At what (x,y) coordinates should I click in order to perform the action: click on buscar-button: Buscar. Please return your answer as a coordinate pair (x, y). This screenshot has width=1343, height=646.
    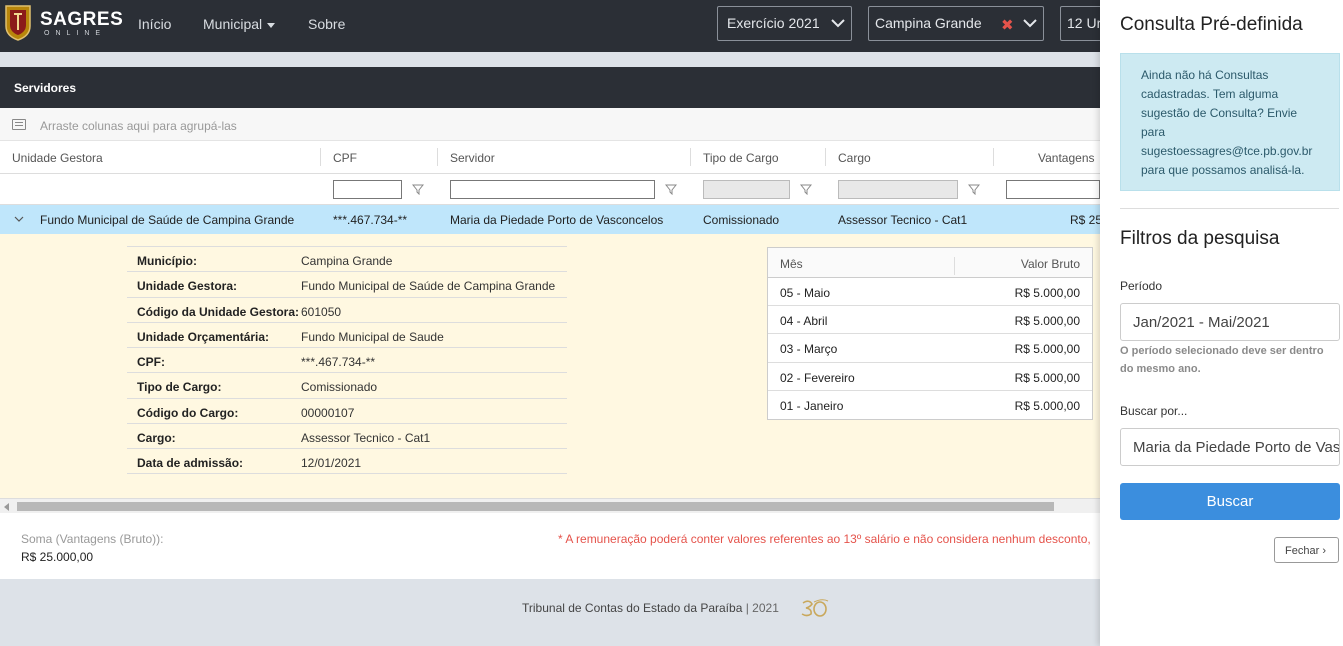
    Looking at the image, I should click on (1230, 501).